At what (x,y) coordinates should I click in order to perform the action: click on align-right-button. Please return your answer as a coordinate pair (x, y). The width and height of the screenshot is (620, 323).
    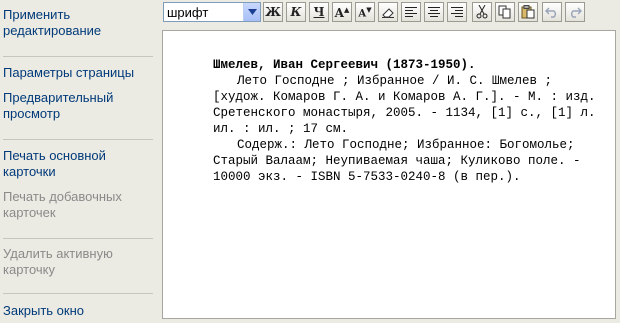
    Looking at the image, I should click on (457, 12).